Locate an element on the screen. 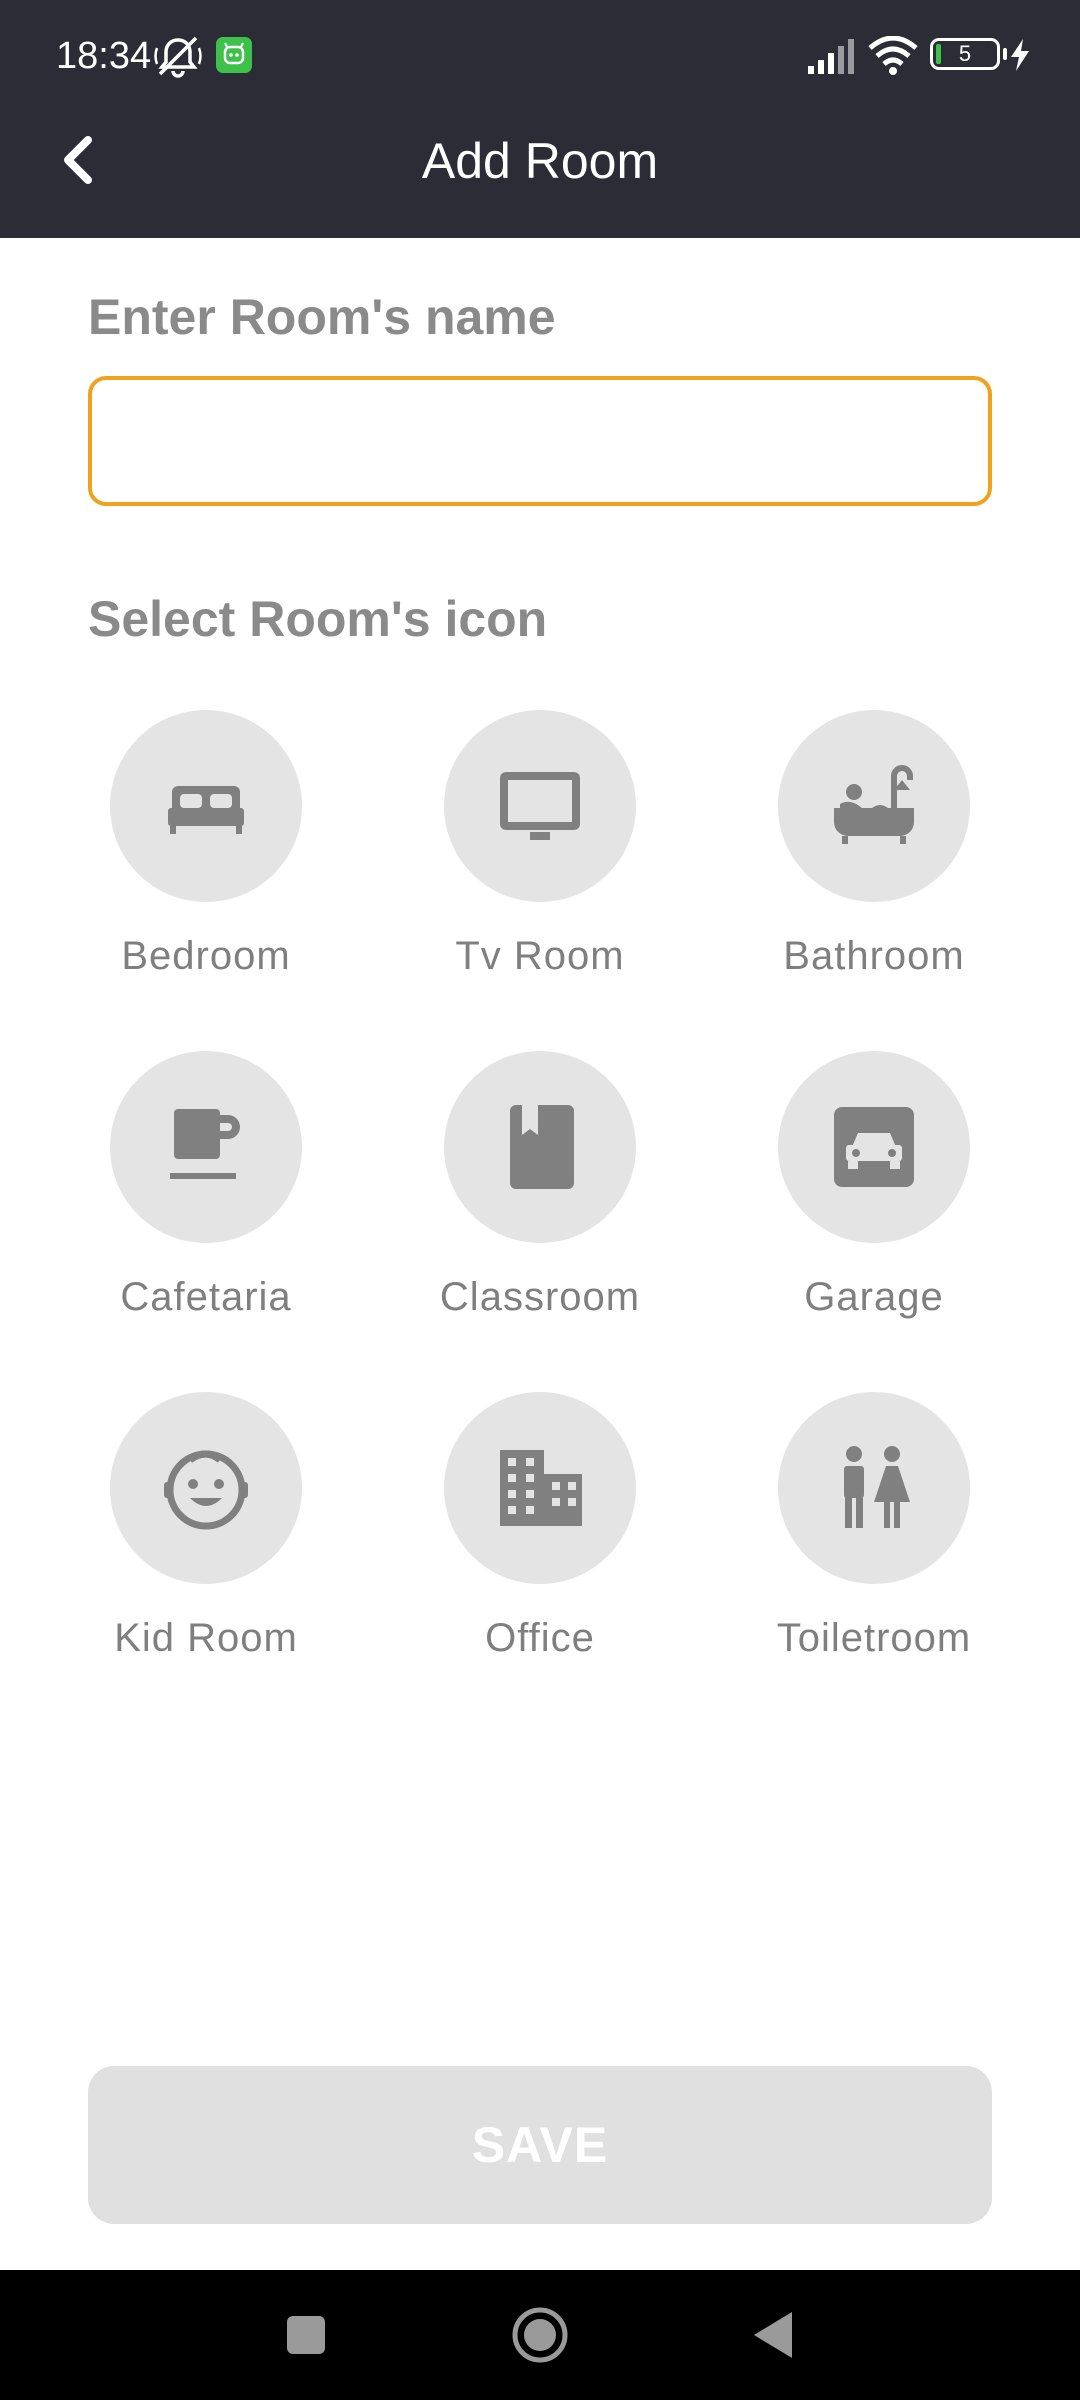 This screenshot has height=2400, width=1080. room-option-tv-room: Tv Room is located at coordinates (540, 860).